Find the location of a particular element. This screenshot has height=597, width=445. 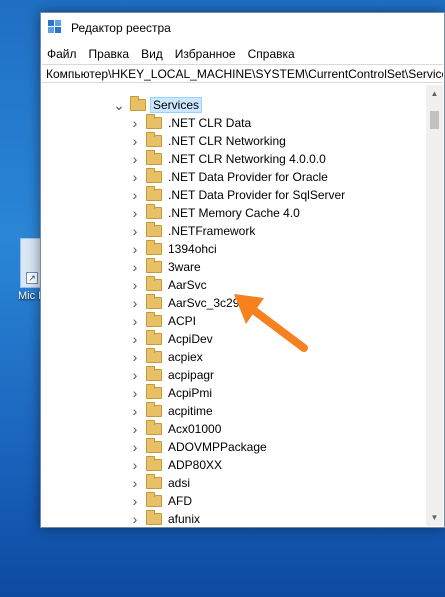

tree-item-label: adsi is located at coordinates (179, 483).